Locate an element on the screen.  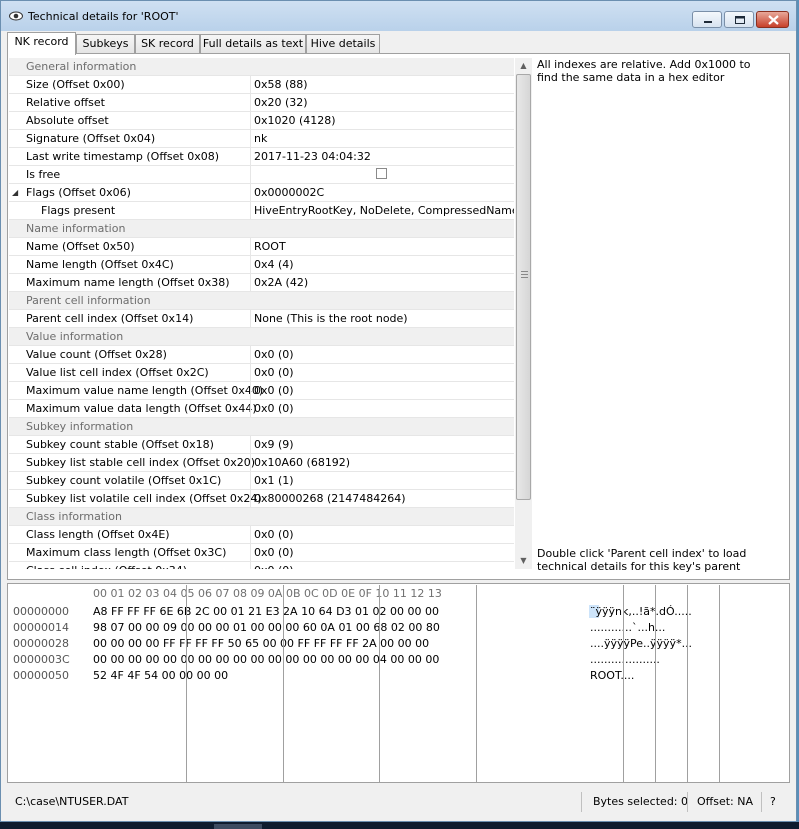
property-row: Signature (Offset 0x04) nk is located at coordinates (261, 139).